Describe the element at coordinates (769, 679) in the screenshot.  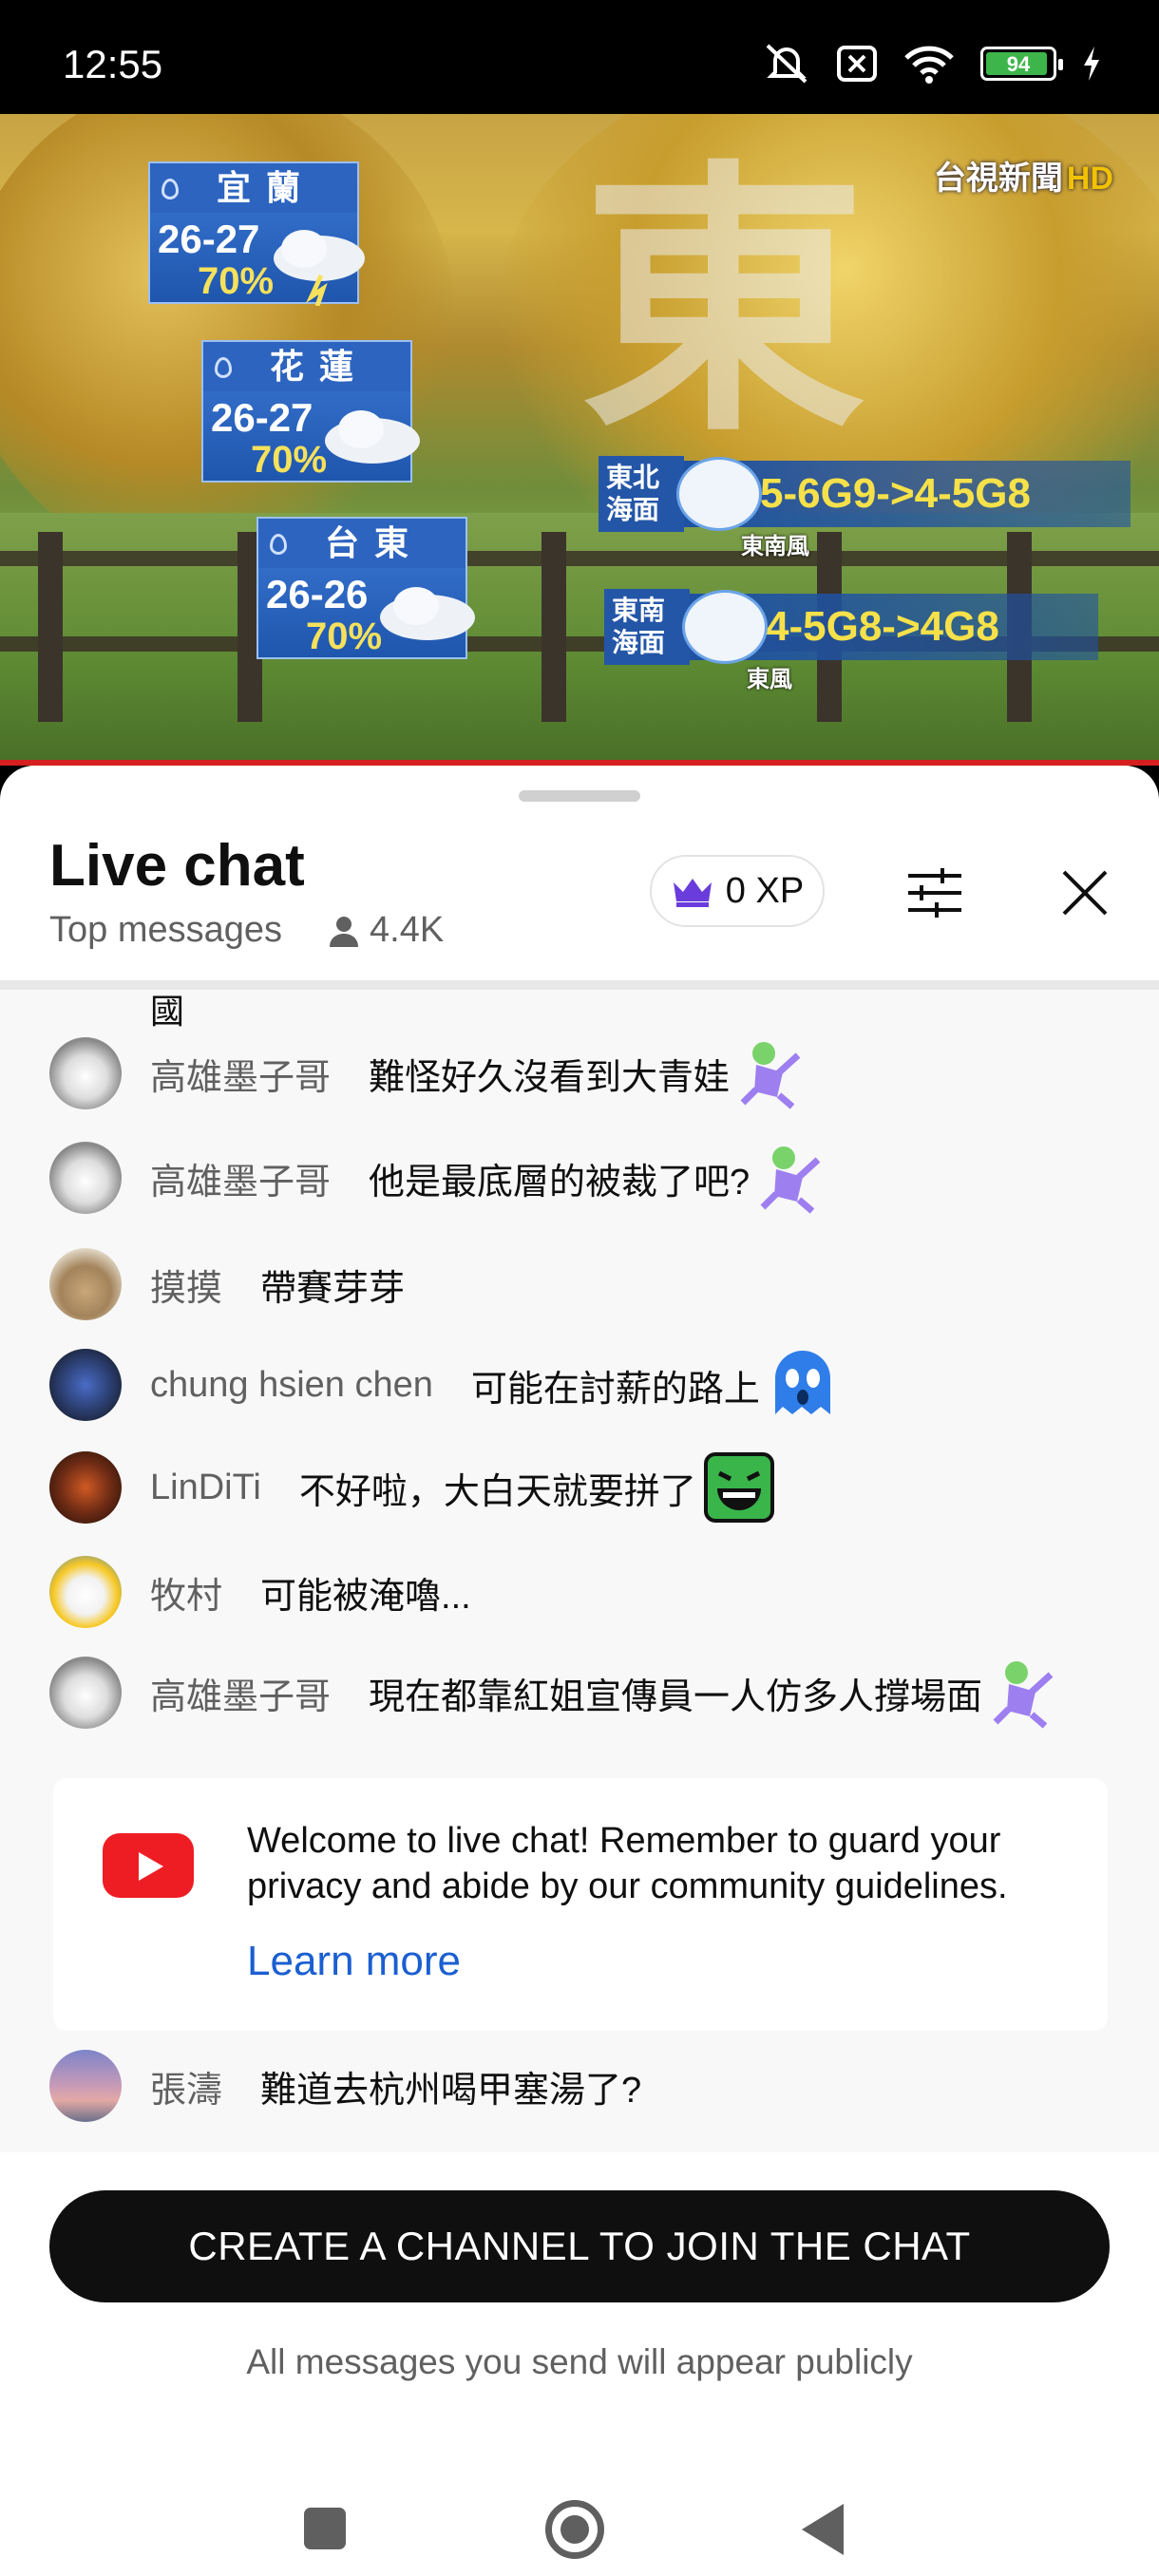
I see `wind-direction: 東風` at that location.